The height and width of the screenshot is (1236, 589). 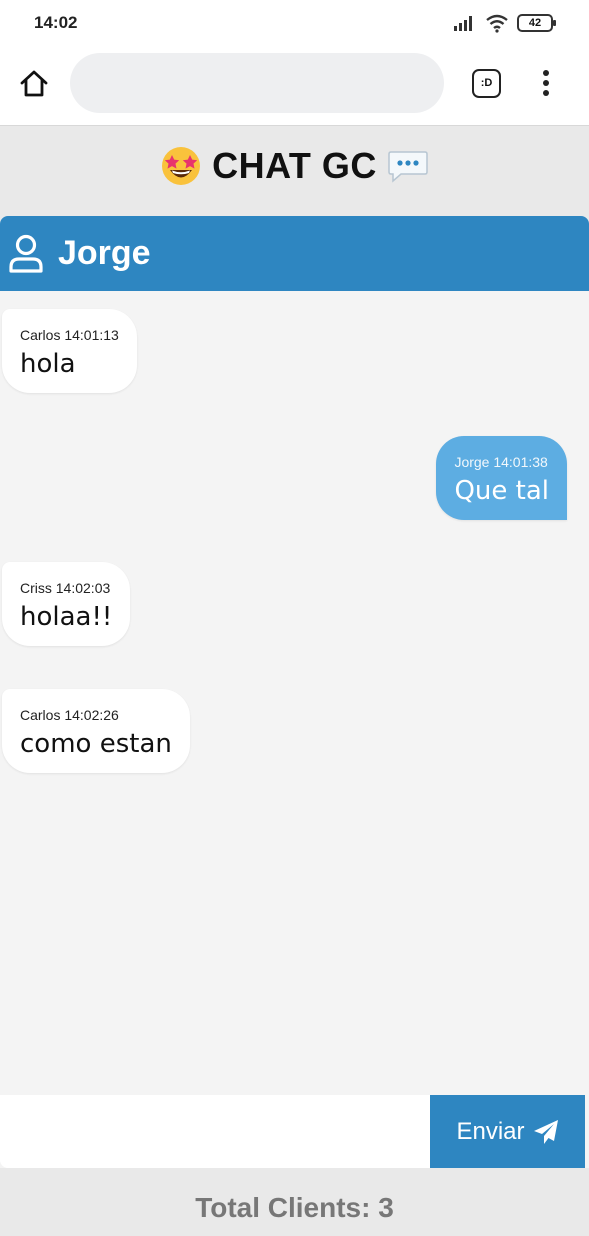 What do you see at coordinates (96, 744) in the screenshot?
I see `message-text: como estan` at bounding box center [96, 744].